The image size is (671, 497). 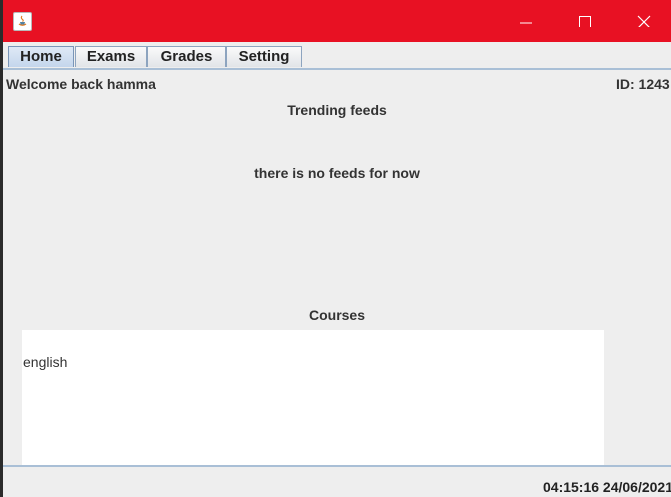 What do you see at coordinates (607, 487) in the screenshot?
I see `clock-label: 04:15:16 24/06/2021` at bounding box center [607, 487].